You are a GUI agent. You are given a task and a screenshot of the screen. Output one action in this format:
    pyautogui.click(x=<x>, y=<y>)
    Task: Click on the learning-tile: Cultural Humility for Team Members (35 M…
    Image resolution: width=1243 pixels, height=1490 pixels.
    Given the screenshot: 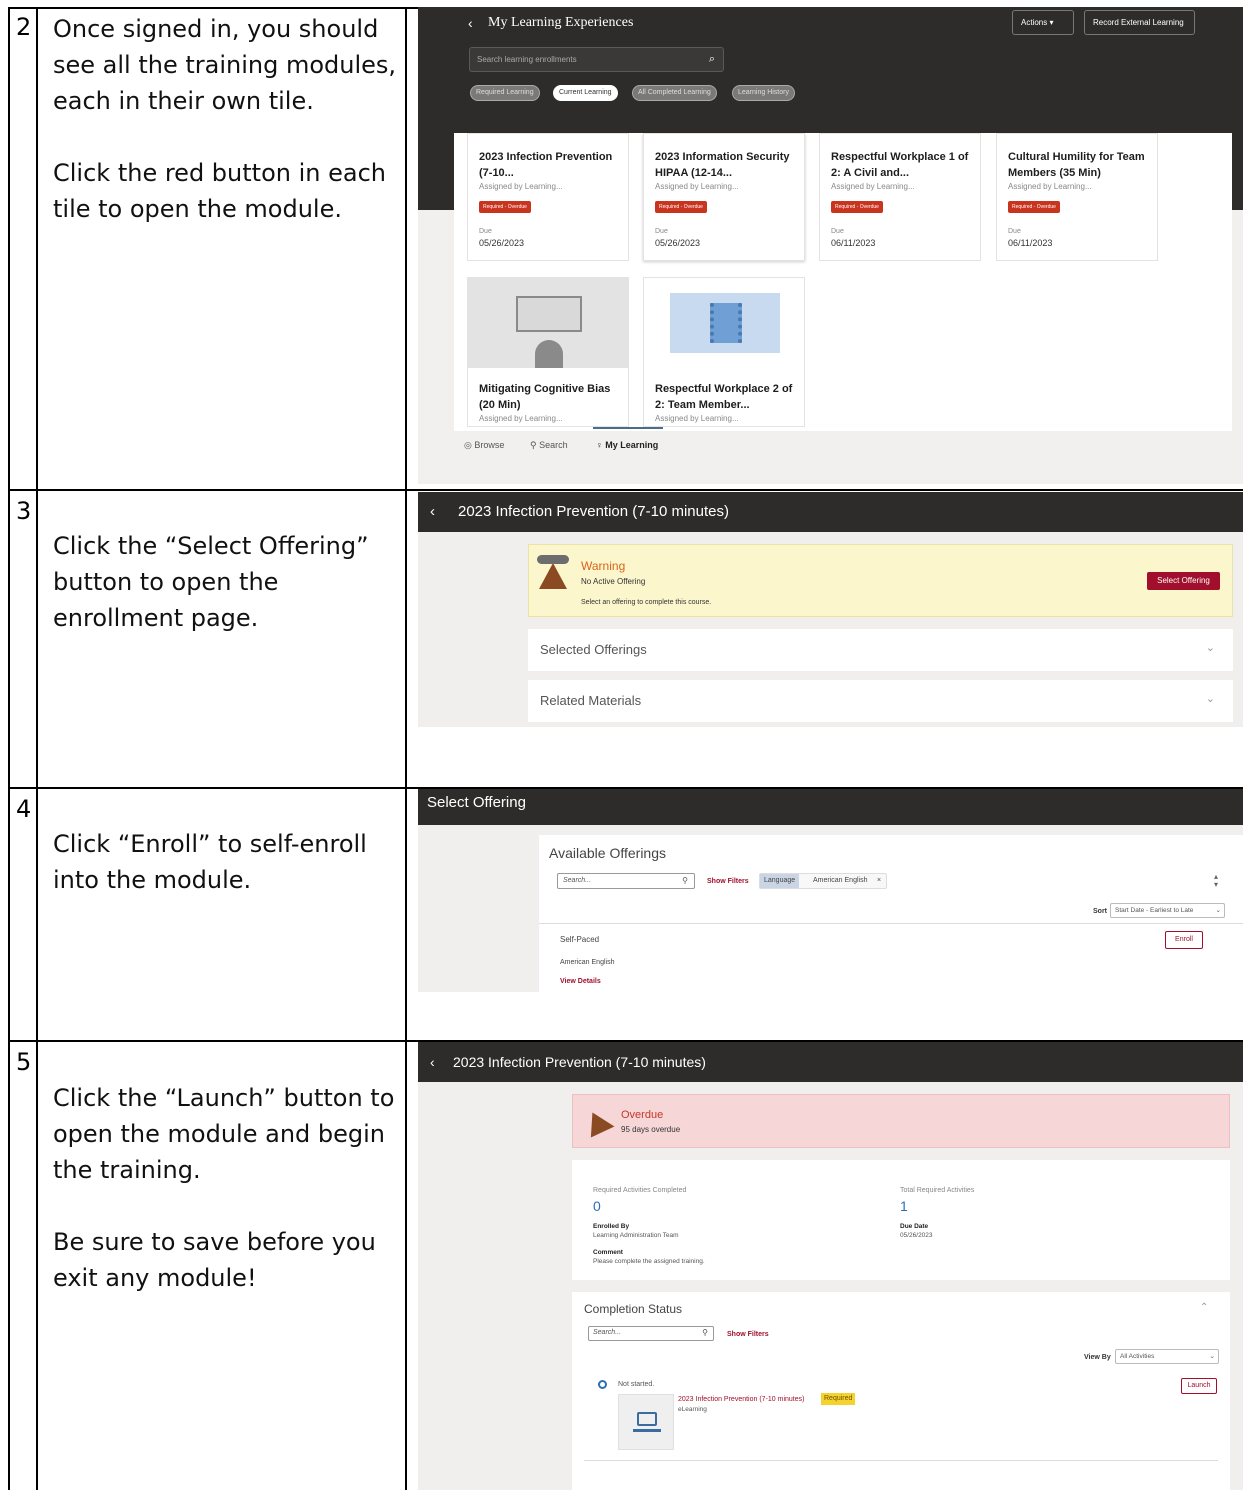 What is the action you would take?
    pyautogui.click(x=1077, y=197)
    